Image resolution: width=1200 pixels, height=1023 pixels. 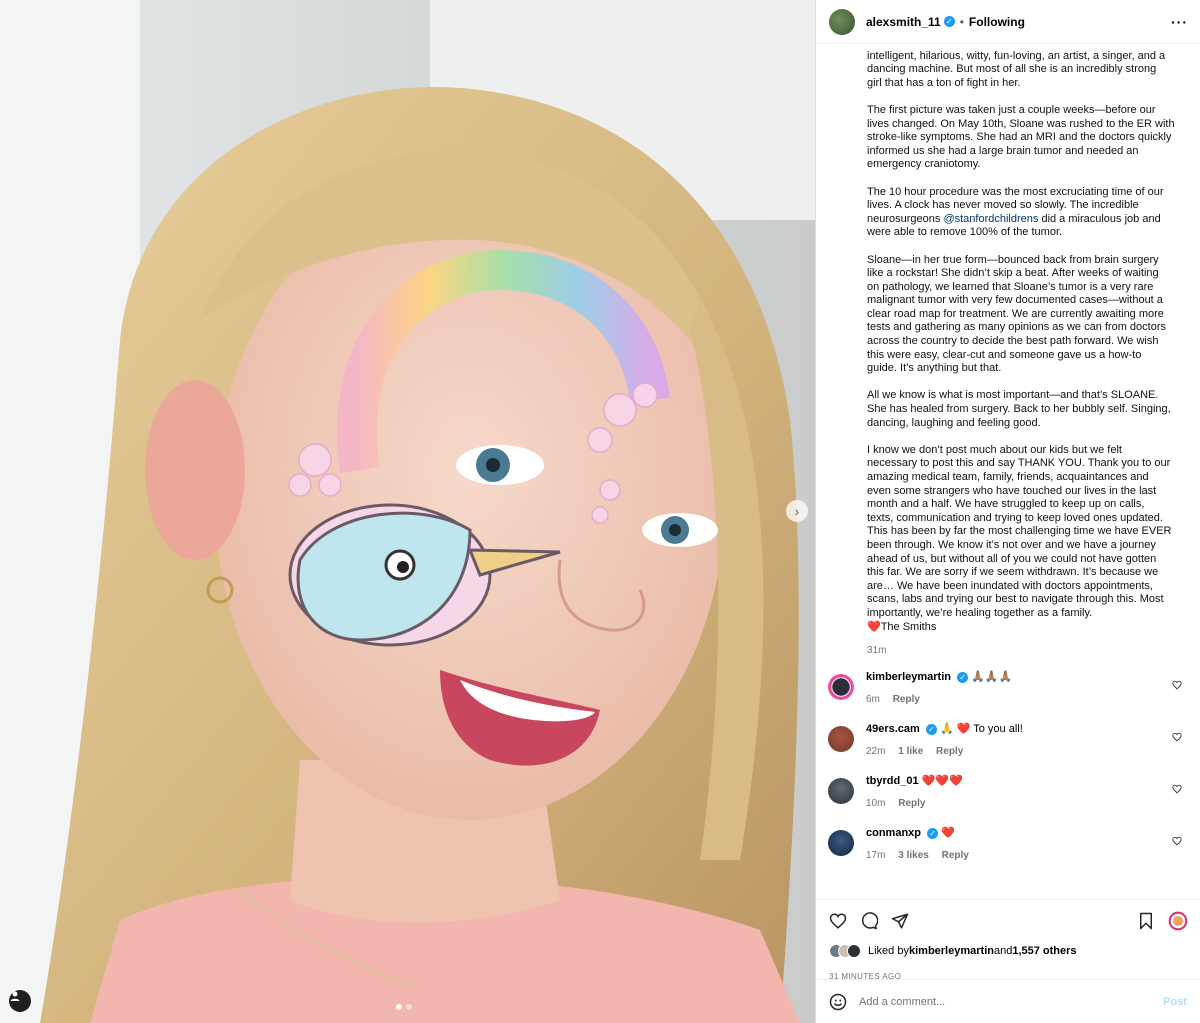 What do you see at coordinates (1008, 687) in the screenshot?
I see `comment-item: kimberleymartin ✓ 🙏🏽🙏🏽🙏🏽 6m Reply` at bounding box center [1008, 687].